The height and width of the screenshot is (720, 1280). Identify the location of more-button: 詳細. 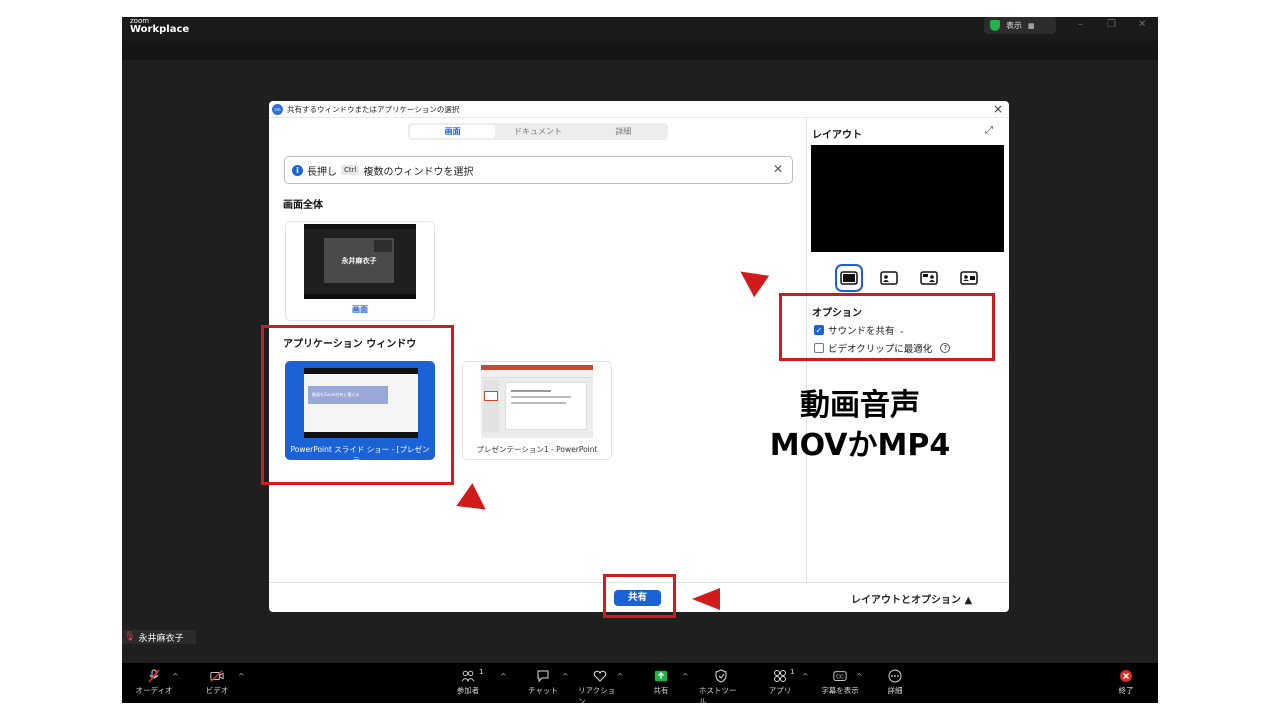
(895, 682).